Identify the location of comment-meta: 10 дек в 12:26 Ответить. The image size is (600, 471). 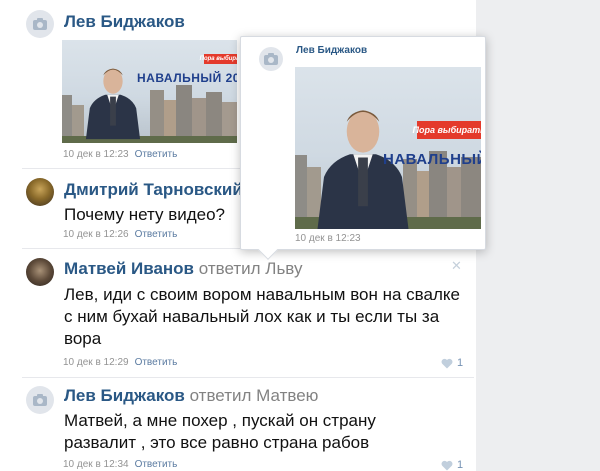
(120, 234).